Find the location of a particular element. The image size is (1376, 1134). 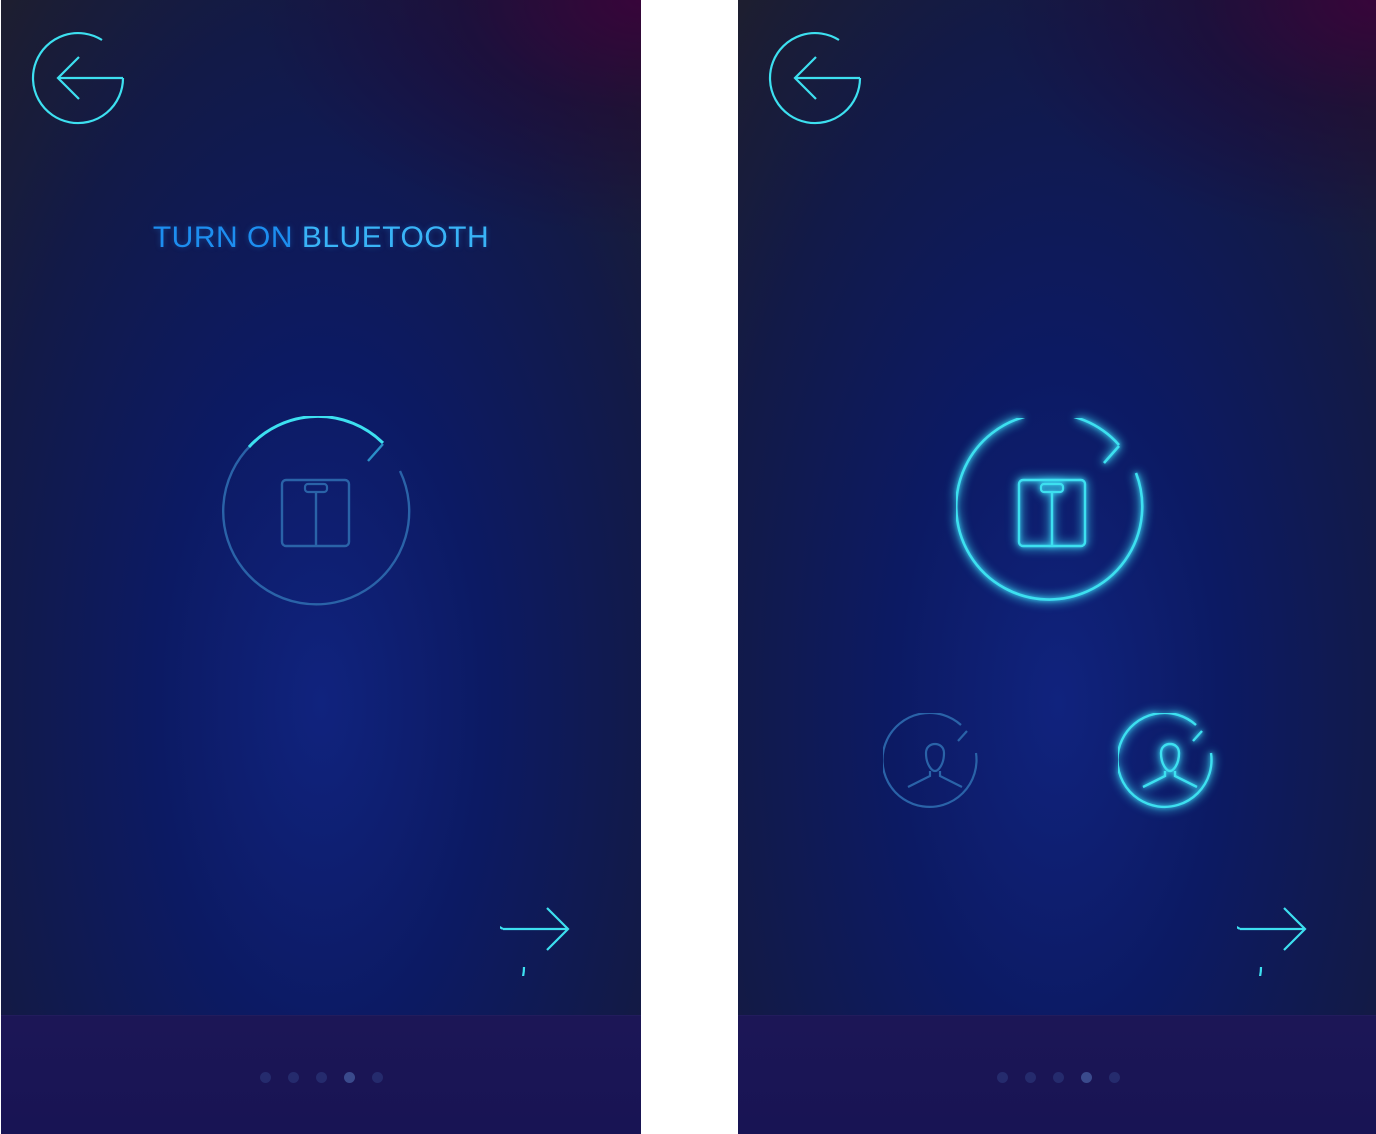

title-accent-text: BLUETOOTH is located at coordinates (395, 237).